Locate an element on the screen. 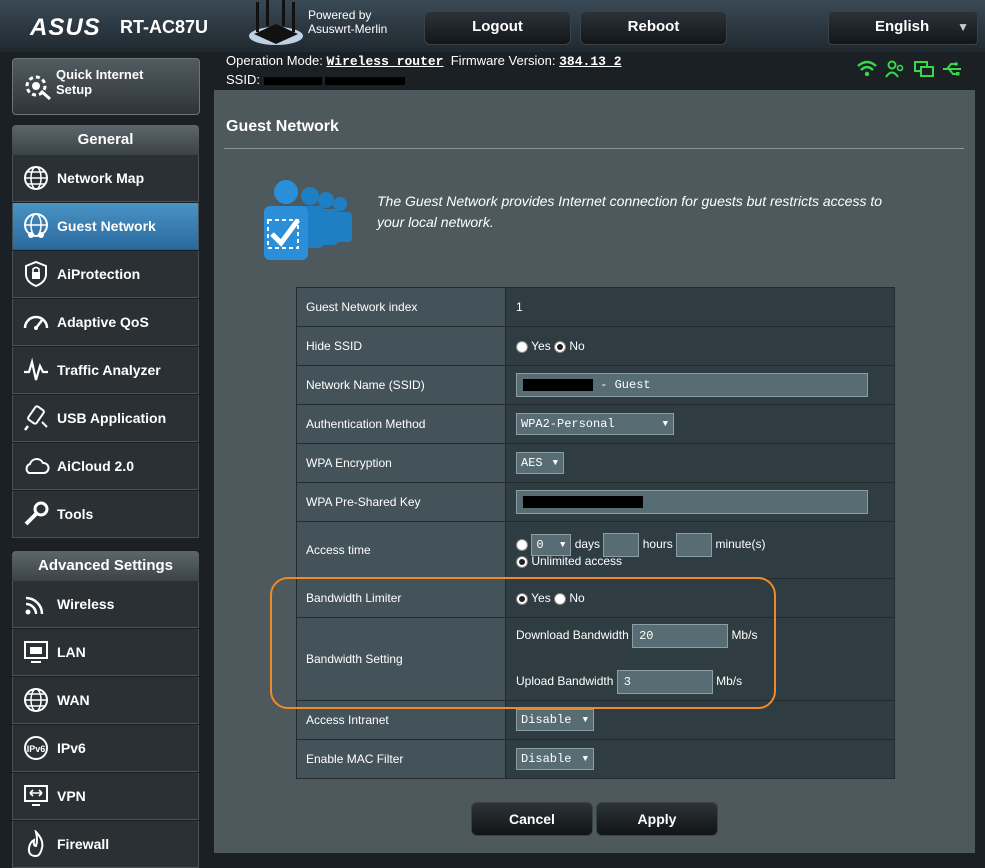 The width and height of the screenshot is (985, 868). advanced-settings-header: Advanced Settings is located at coordinates (105, 566).